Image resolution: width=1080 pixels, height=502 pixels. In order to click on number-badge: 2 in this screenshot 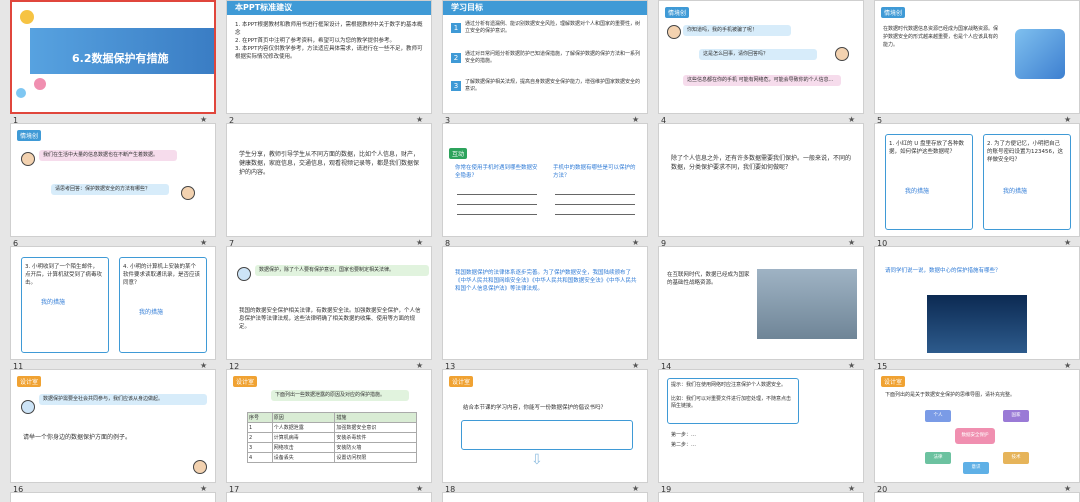, I will do `click(456, 58)`.